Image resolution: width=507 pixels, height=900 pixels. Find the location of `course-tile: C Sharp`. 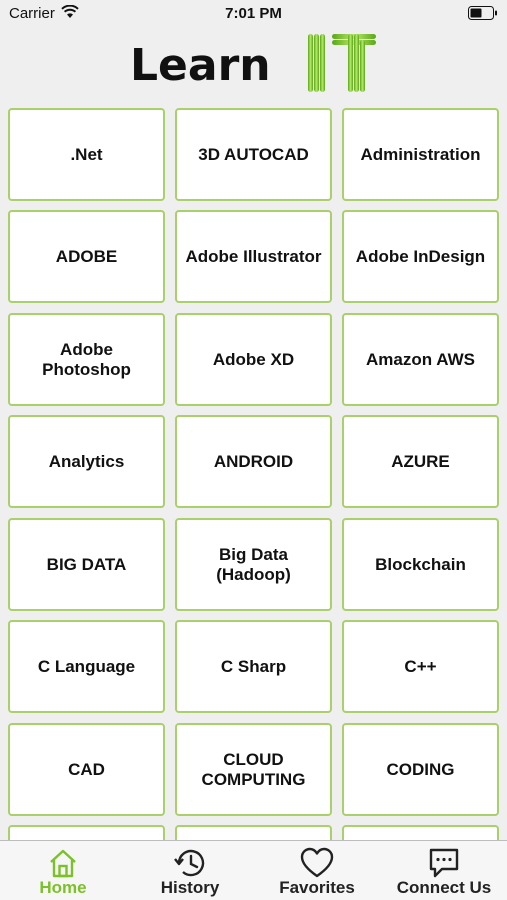

course-tile: C Sharp is located at coordinates (253, 666).